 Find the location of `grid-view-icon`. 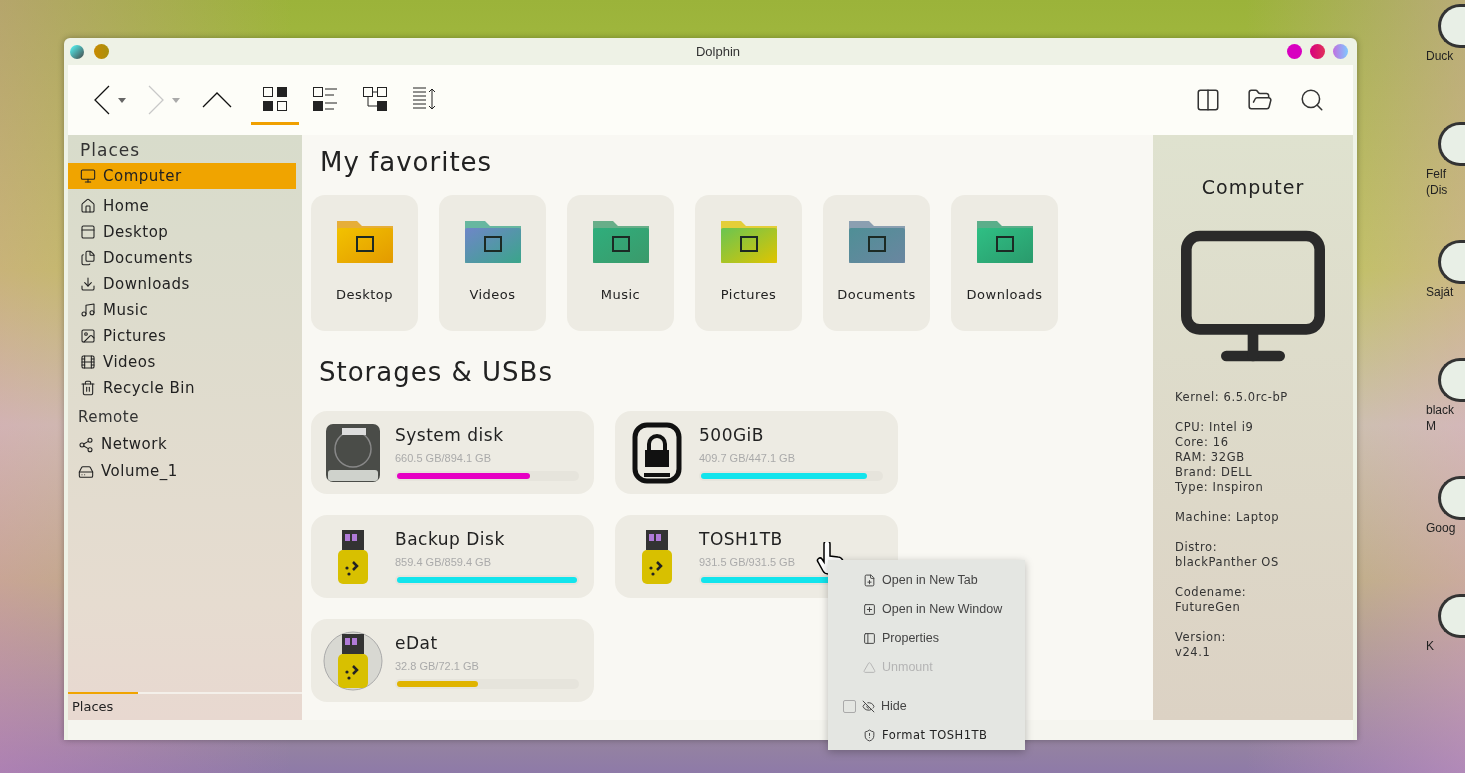

grid-view-icon is located at coordinates (275, 98).